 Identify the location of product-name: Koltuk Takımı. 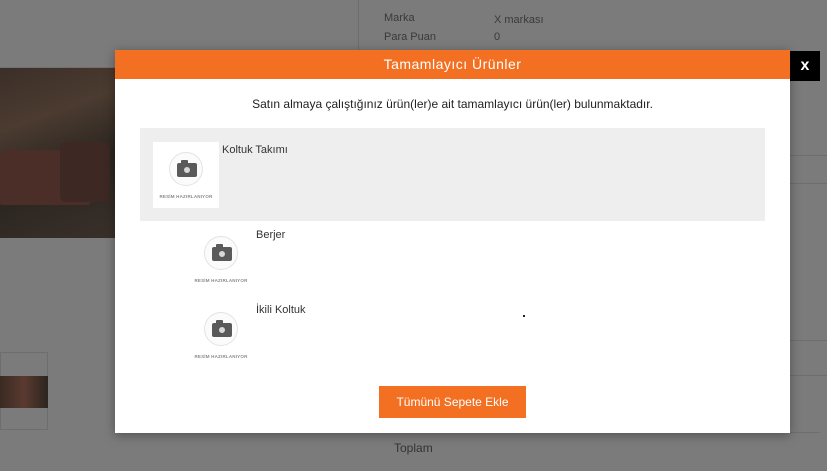
(255, 150).